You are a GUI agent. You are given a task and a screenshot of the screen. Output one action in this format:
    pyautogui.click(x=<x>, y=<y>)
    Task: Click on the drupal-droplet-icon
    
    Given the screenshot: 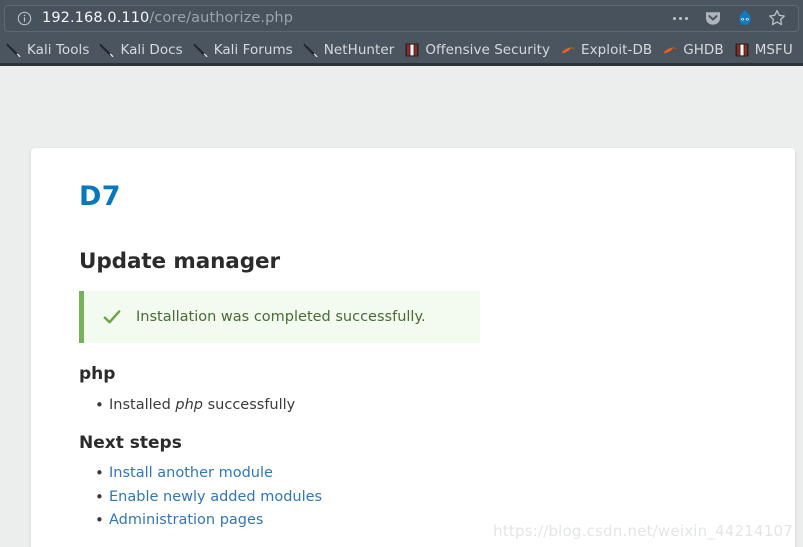 What is the action you would take?
    pyautogui.click(x=744, y=18)
    